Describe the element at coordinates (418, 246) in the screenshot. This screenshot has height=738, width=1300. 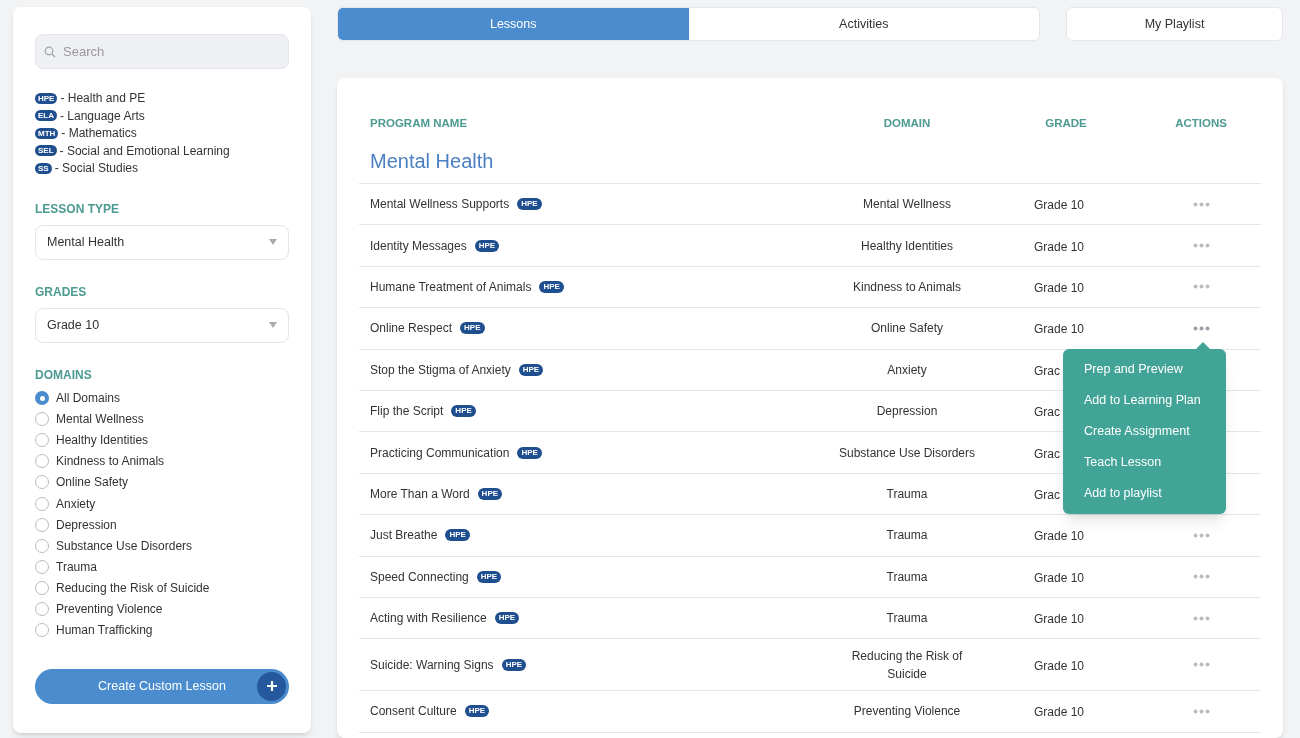
I see `lesson-name: Identity Messages` at that location.